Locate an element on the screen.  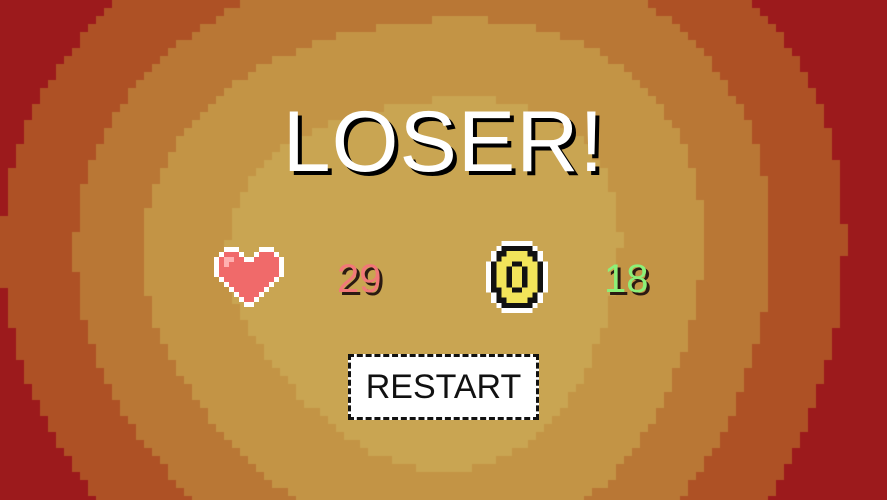
heart-icon is located at coordinates (249, 277).